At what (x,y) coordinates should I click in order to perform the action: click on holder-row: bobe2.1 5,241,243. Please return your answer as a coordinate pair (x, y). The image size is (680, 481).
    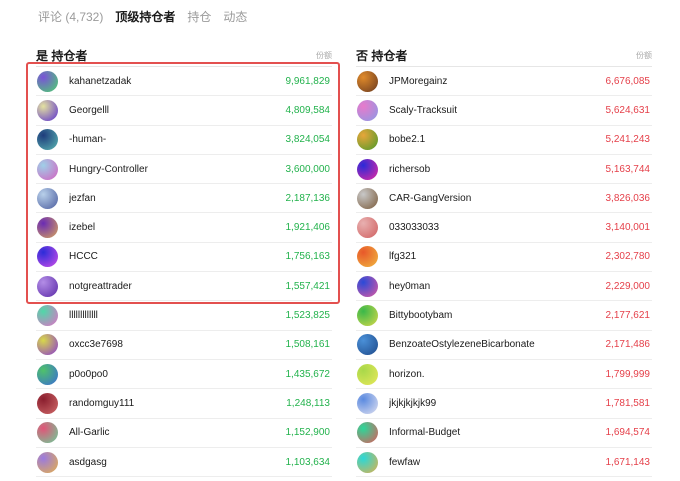
    Looking at the image, I should click on (504, 140).